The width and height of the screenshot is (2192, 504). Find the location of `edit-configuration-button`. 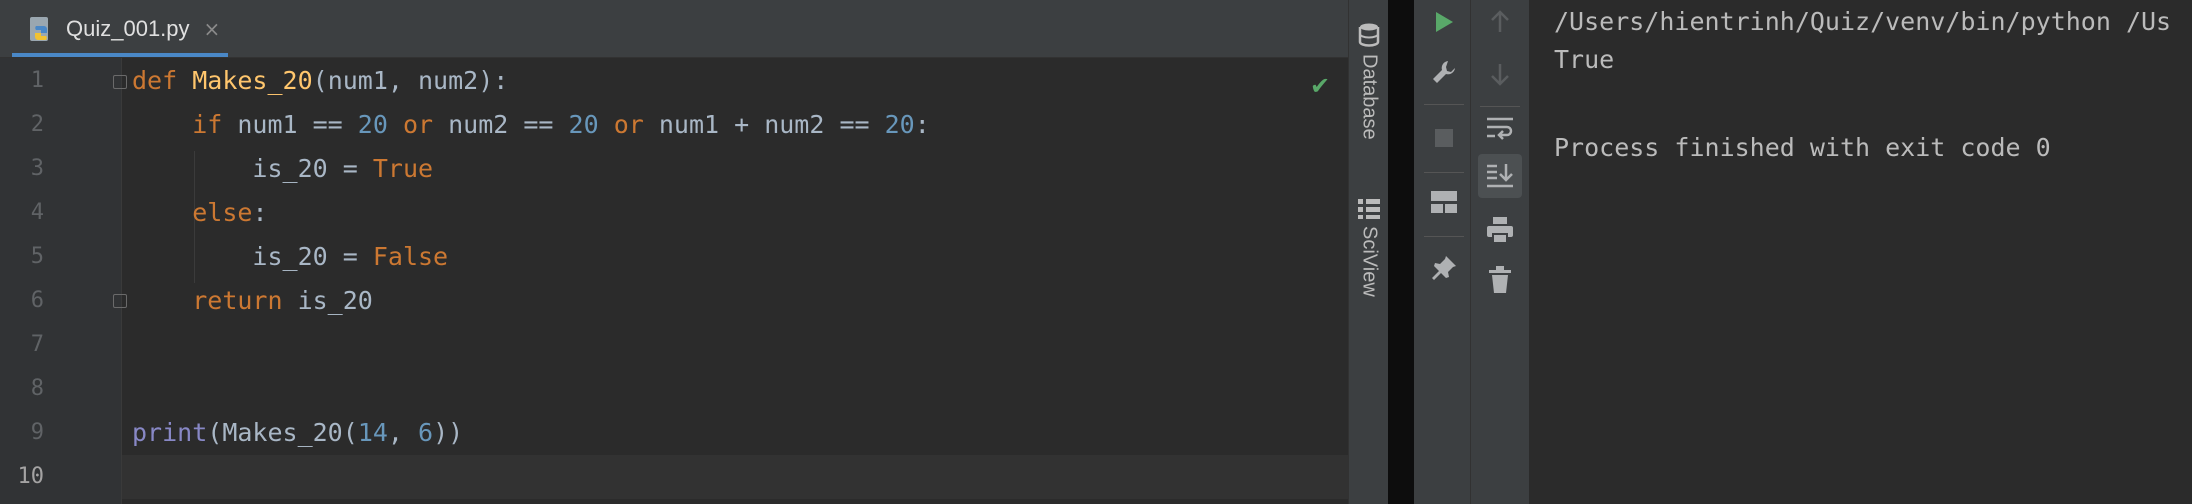

edit-configuration-button is located at coordinates (1444, 72).